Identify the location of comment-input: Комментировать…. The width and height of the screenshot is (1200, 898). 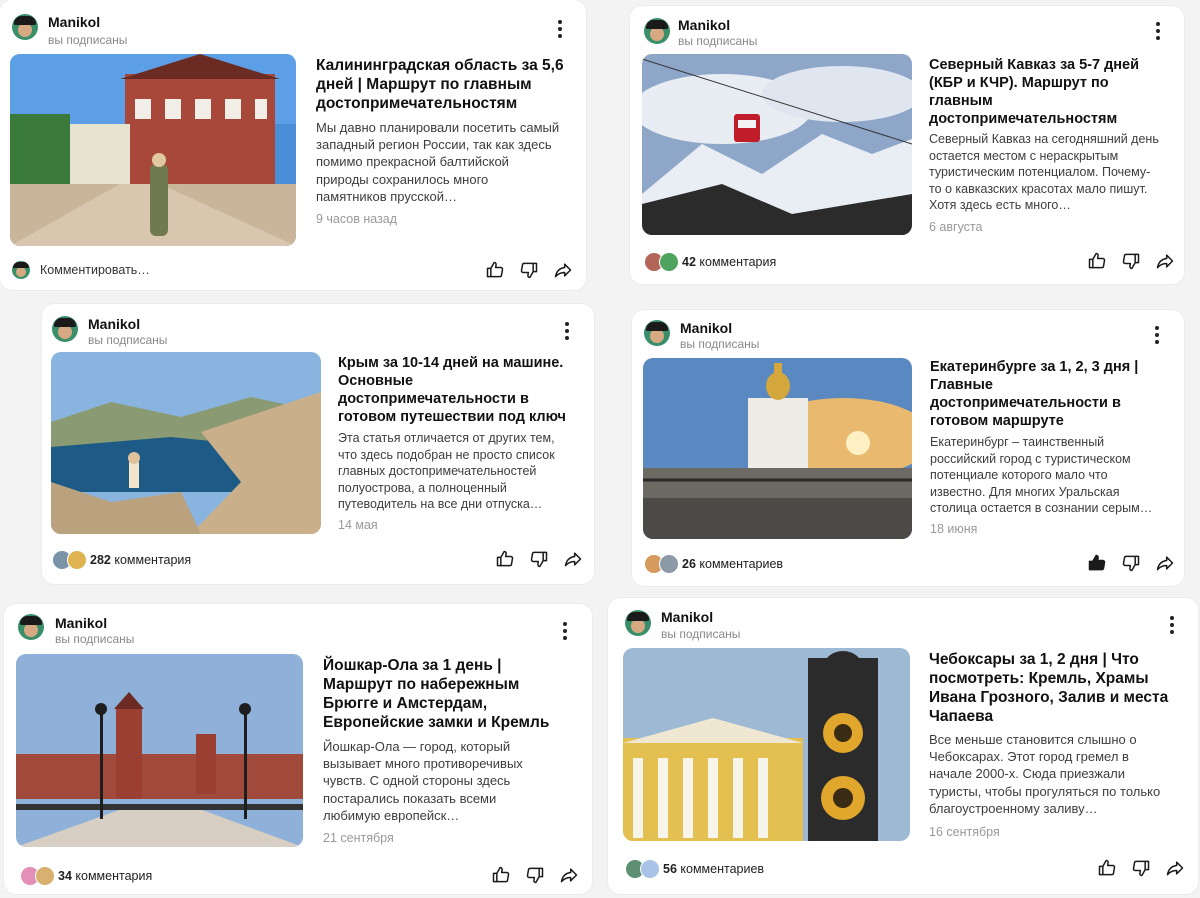
(95, 270).